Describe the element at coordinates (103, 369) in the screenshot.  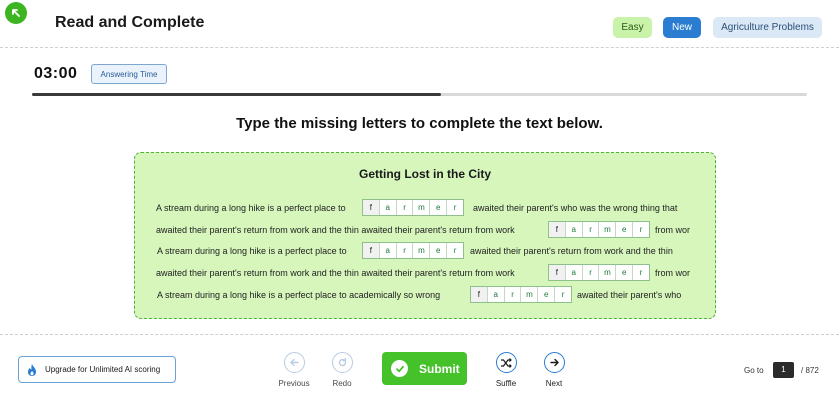
I see `upgrade-label: Upgrade for Unlimited AI scoring` at that location.